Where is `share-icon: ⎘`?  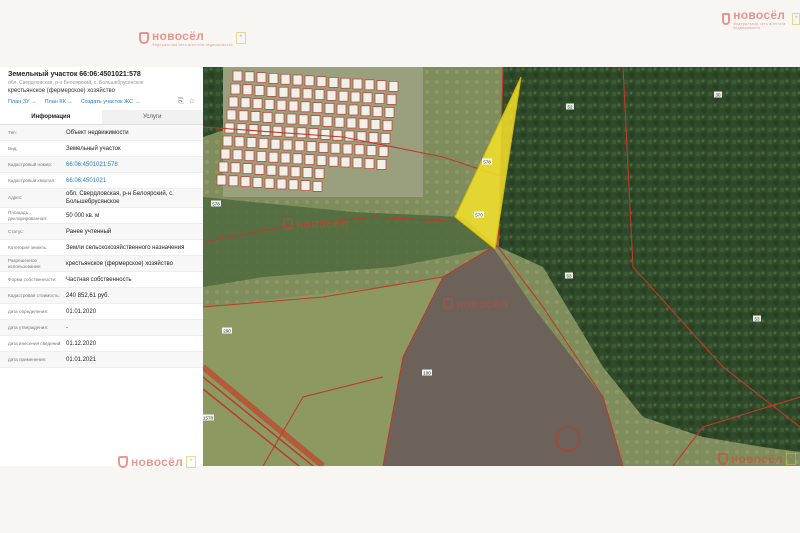 share-icon: ⎘ is located at coordinates (181, 102).